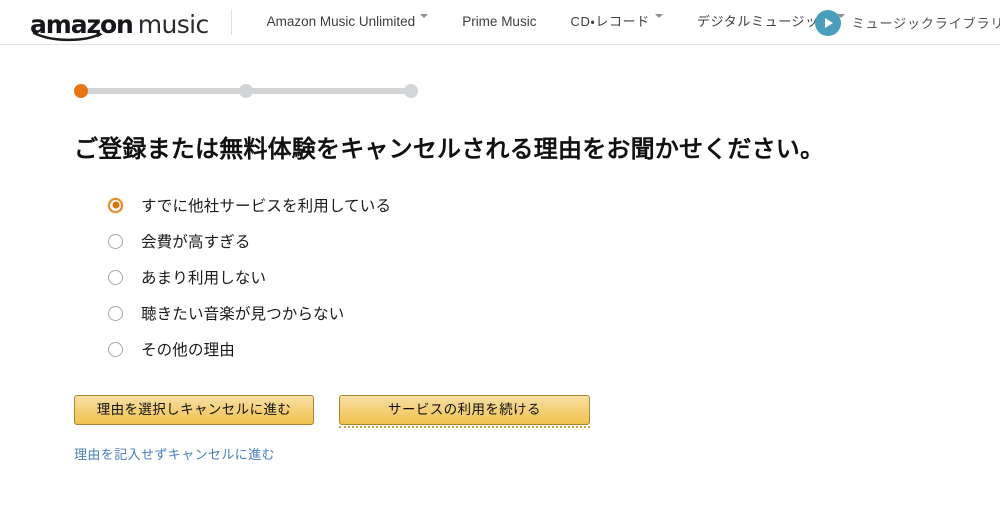 The width and height of the screenshot is (1000, 507). I want to click on cancel-without-reason-link: 理由を記入せずキャンセルに進む, so click(174, 453).